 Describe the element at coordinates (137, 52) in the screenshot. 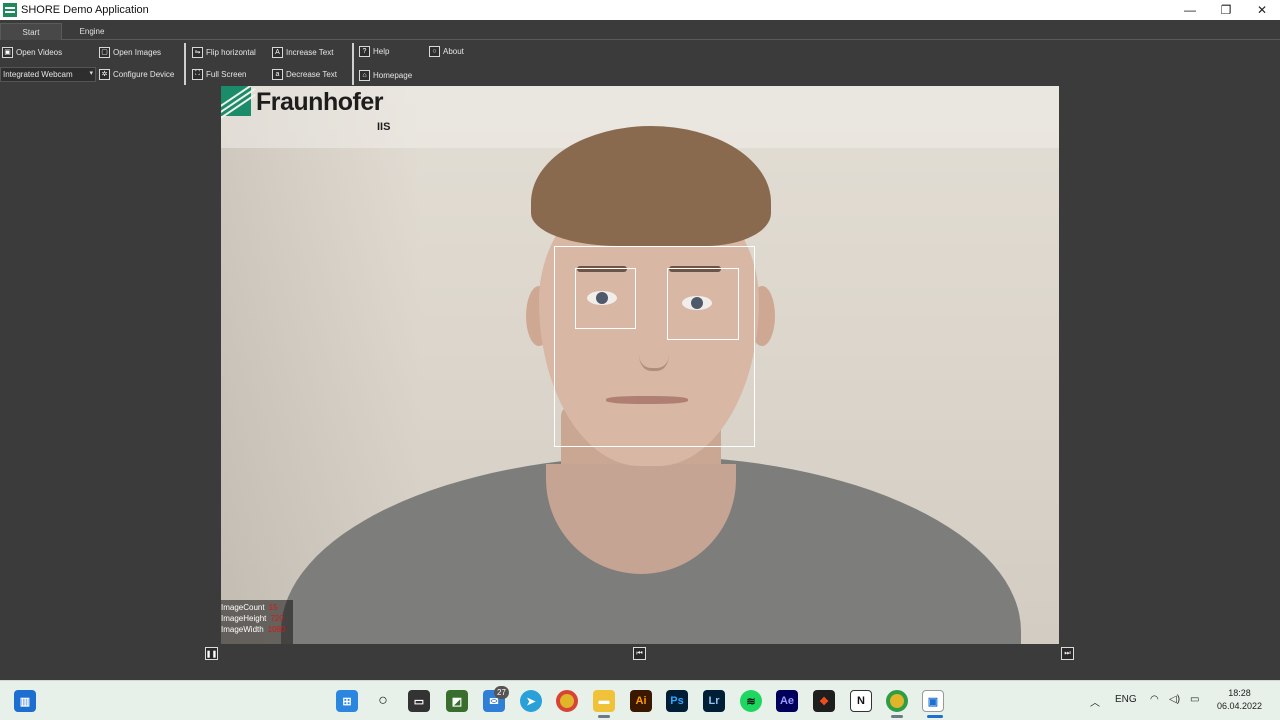

I see `open-images-label: Open Images` at that location.